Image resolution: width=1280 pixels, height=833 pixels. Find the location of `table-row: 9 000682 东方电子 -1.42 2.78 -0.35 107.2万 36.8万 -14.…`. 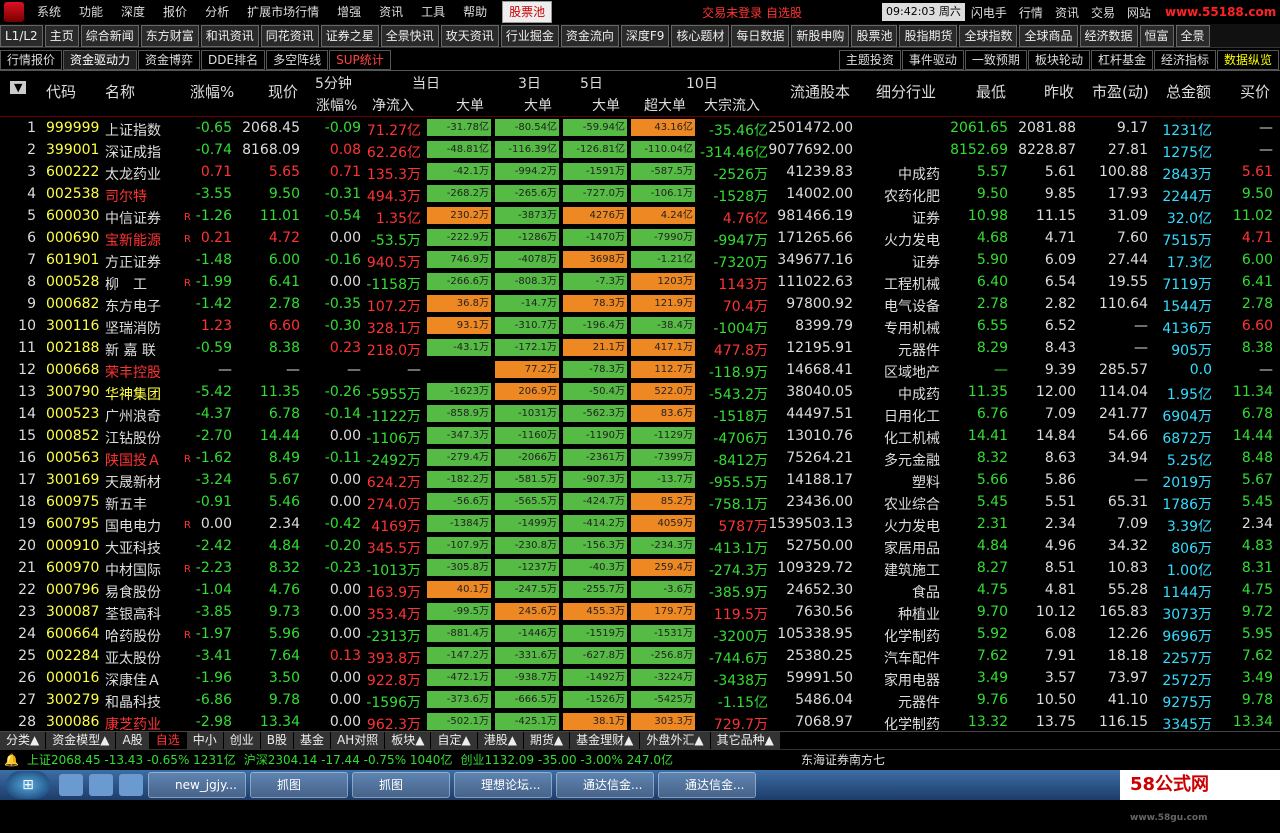

table-row: 9 000682 东方电子 -1.42 2.78 -0.35 107.2万 36.8万 -14.… is located at coordinates (640, 304).